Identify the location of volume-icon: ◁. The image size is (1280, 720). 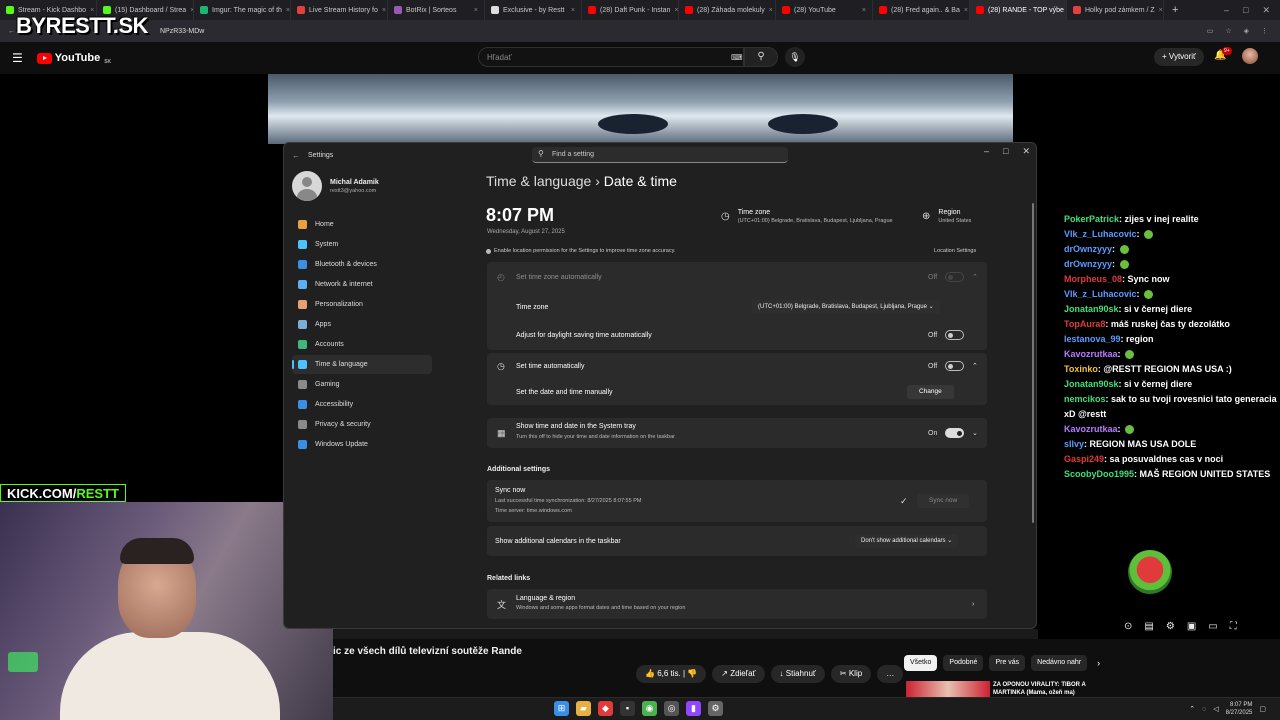
(1215, 709).